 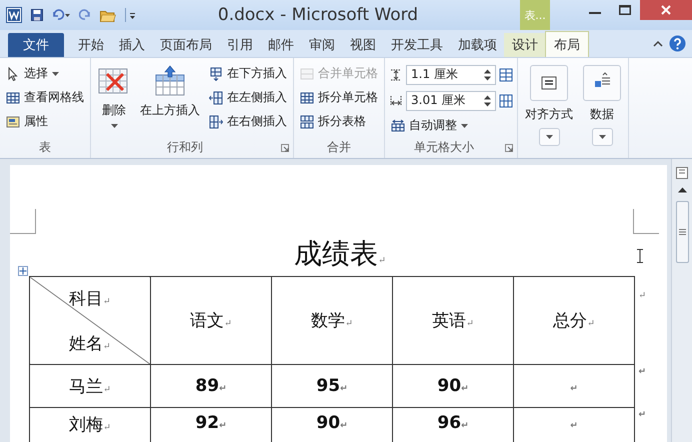 What do you see at coordinates (525, 45) in the screenshot?
I see `ribbon-tab: 设计` at bounding box center [525, 45].